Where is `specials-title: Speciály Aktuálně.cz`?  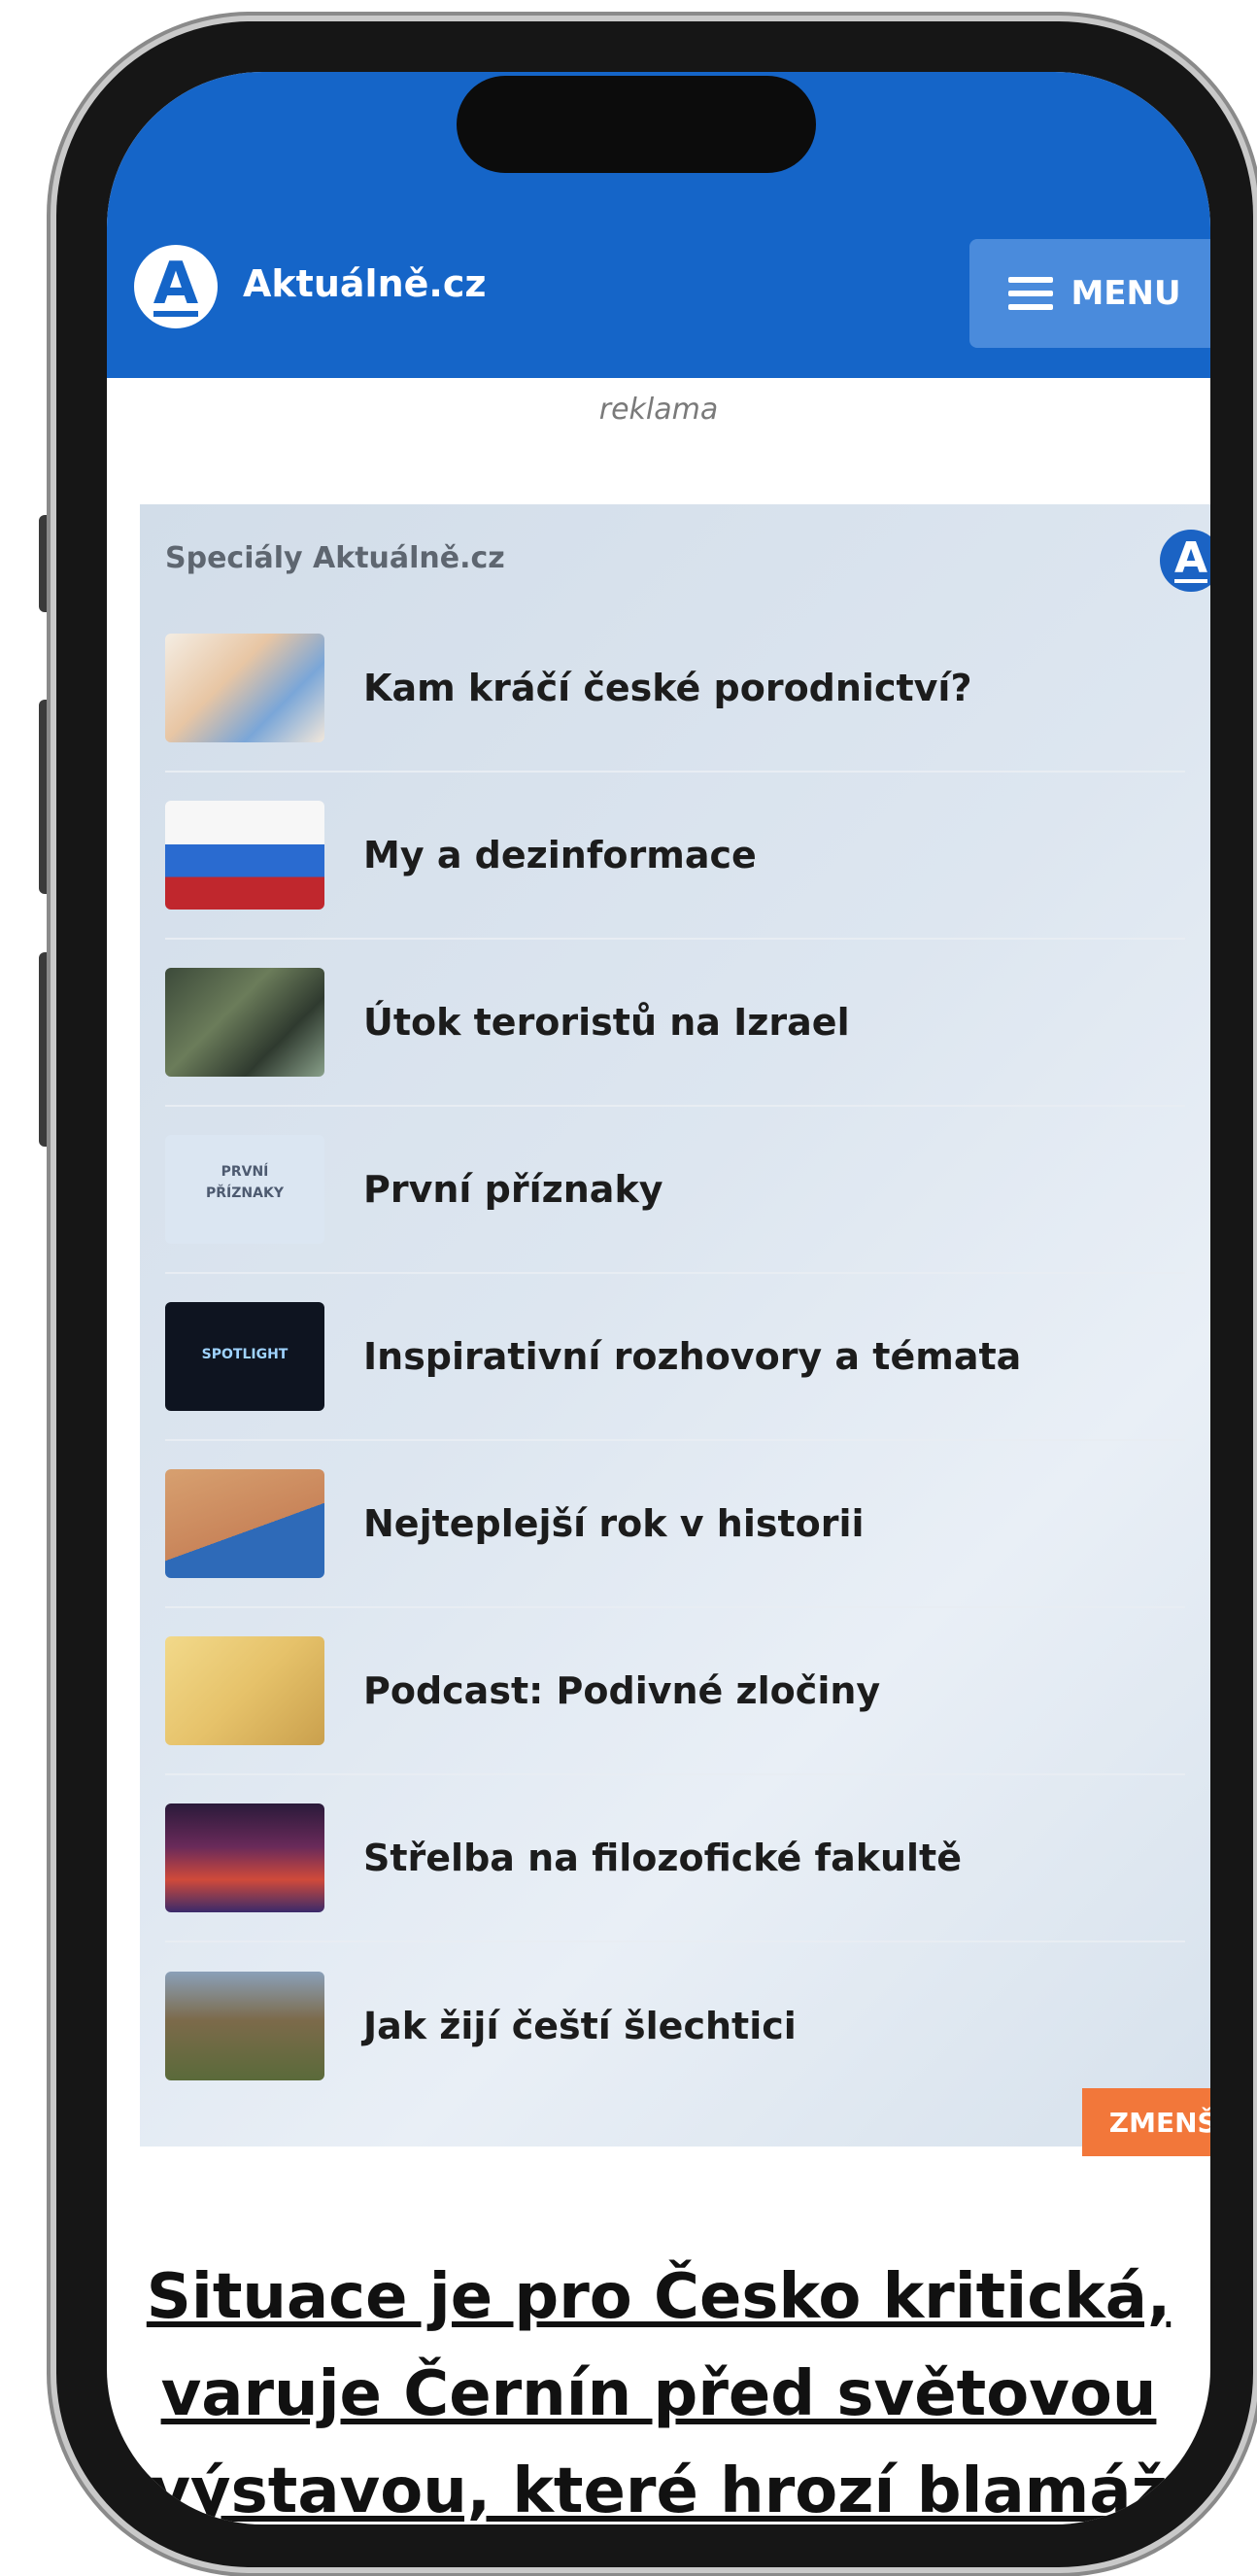
specials-title: Speciály Aktuálně.cz is located at coordinates (335, 558).